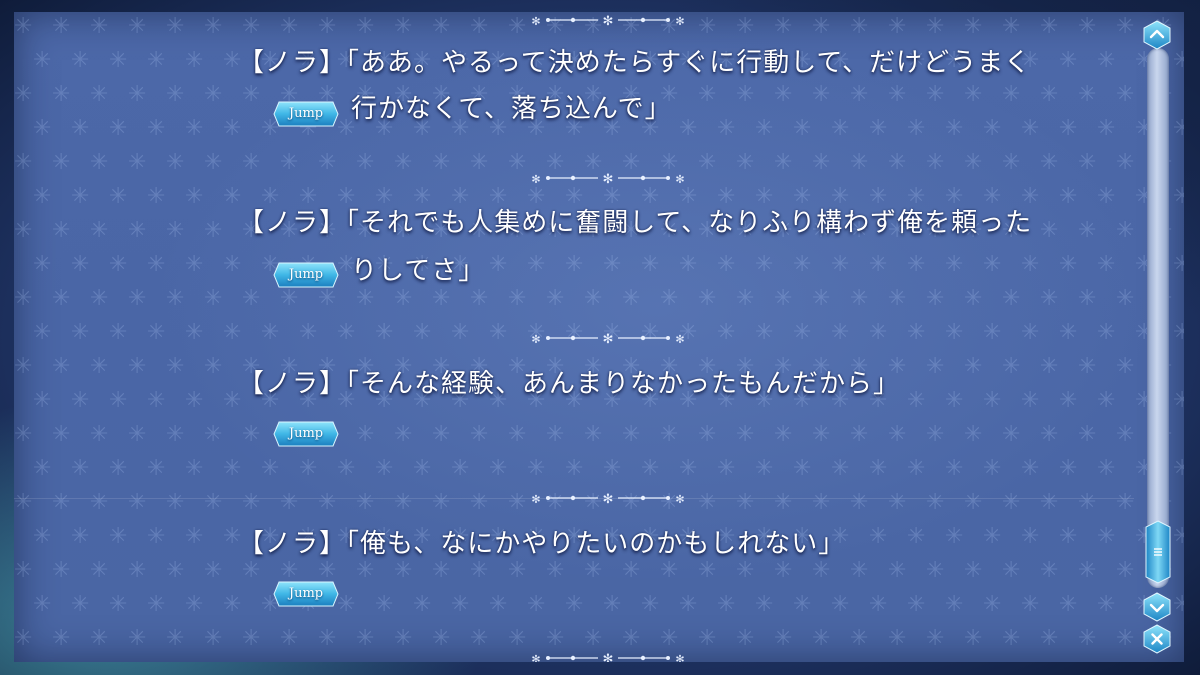  Describe the element at coordinates (1158, 552) in the screenshot. I see `scrollbar-thumb` at that location.